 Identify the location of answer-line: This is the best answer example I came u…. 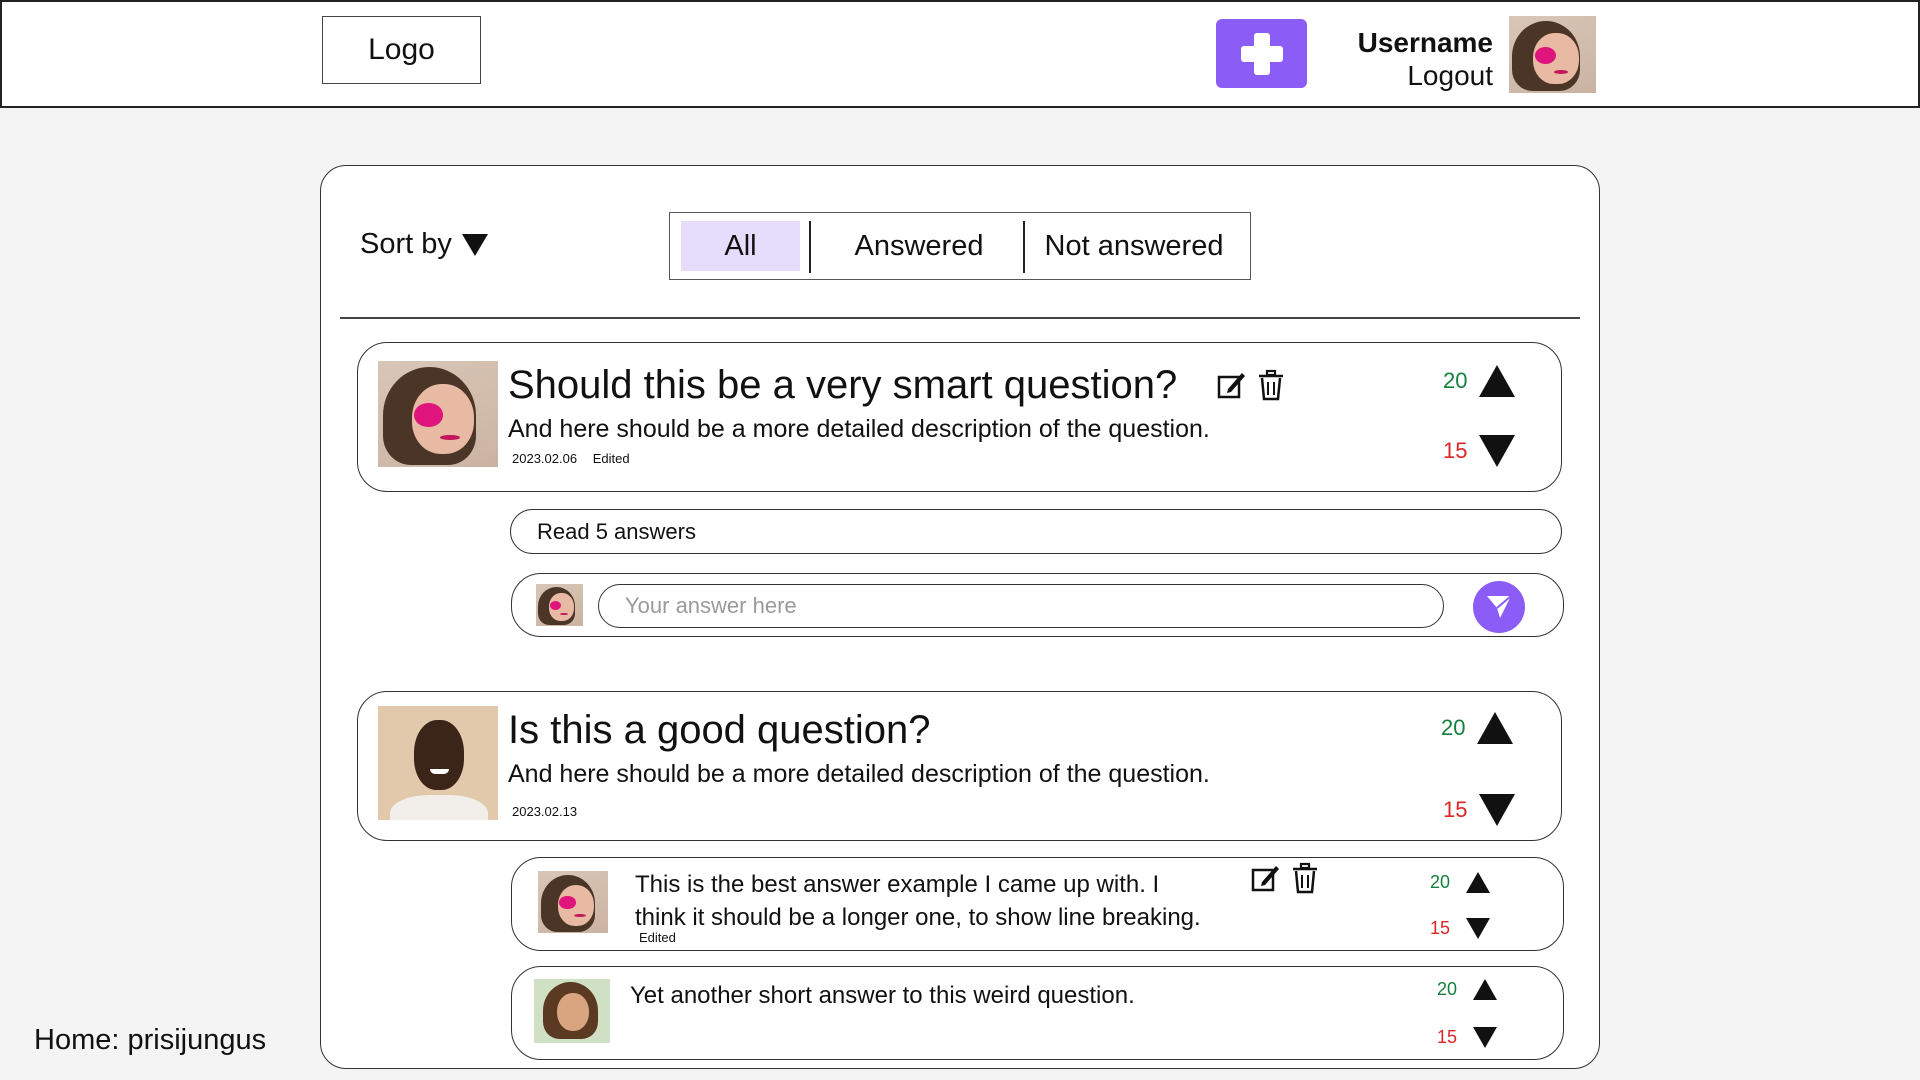
(897, 884).